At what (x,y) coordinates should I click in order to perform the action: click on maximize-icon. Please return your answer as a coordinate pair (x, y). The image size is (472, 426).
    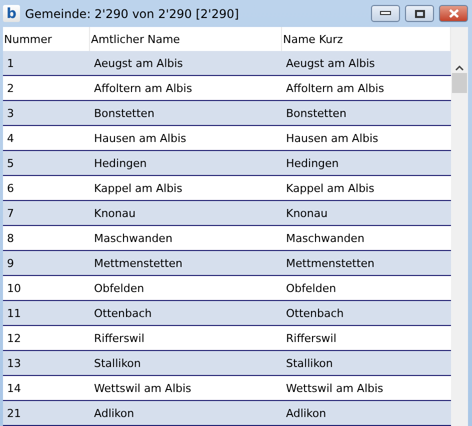
    Looking at the image, I should click on (419, 14).